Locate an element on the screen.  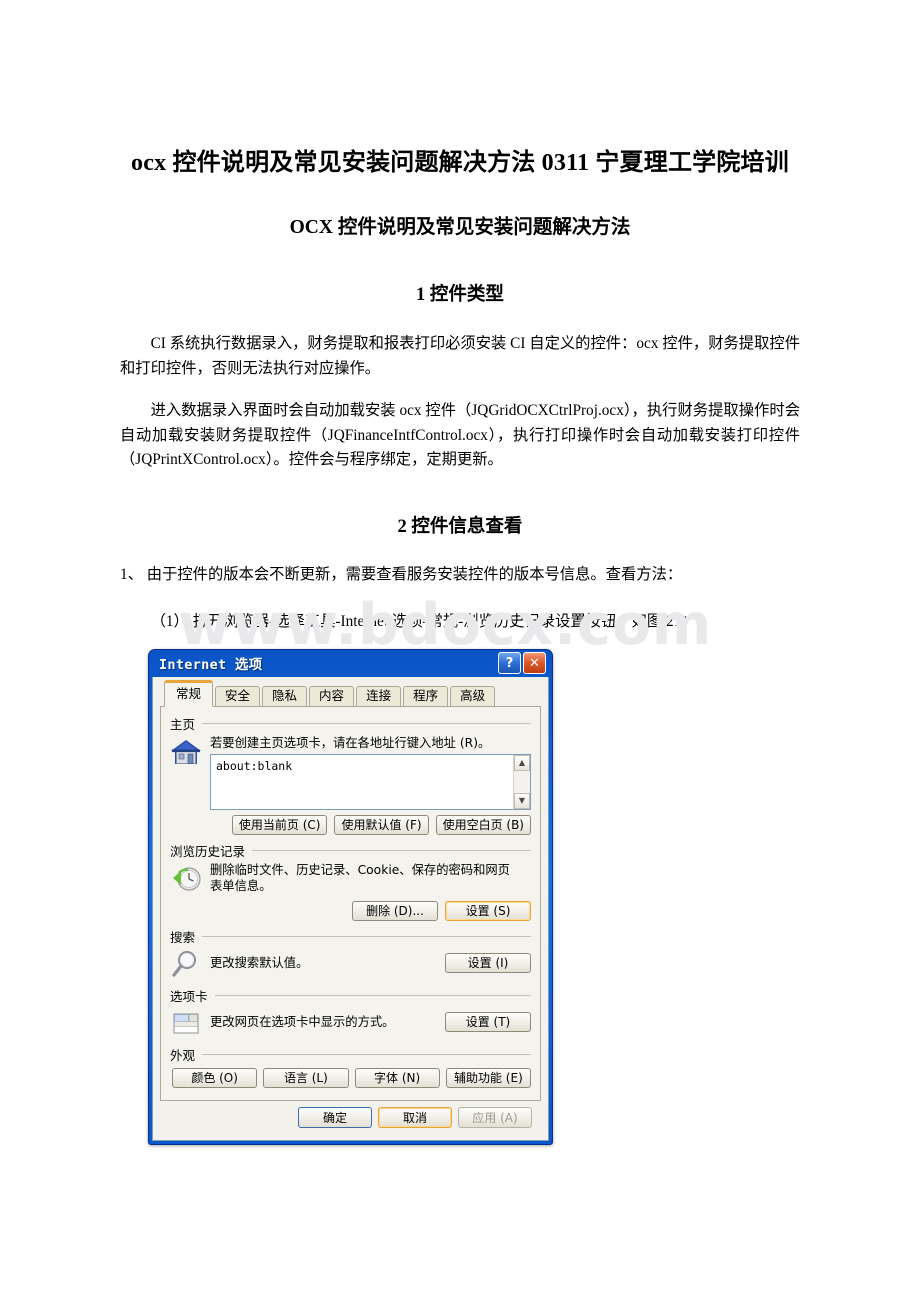
titlebar-buttons: ? ✕ is located at coordinates (522, 663).